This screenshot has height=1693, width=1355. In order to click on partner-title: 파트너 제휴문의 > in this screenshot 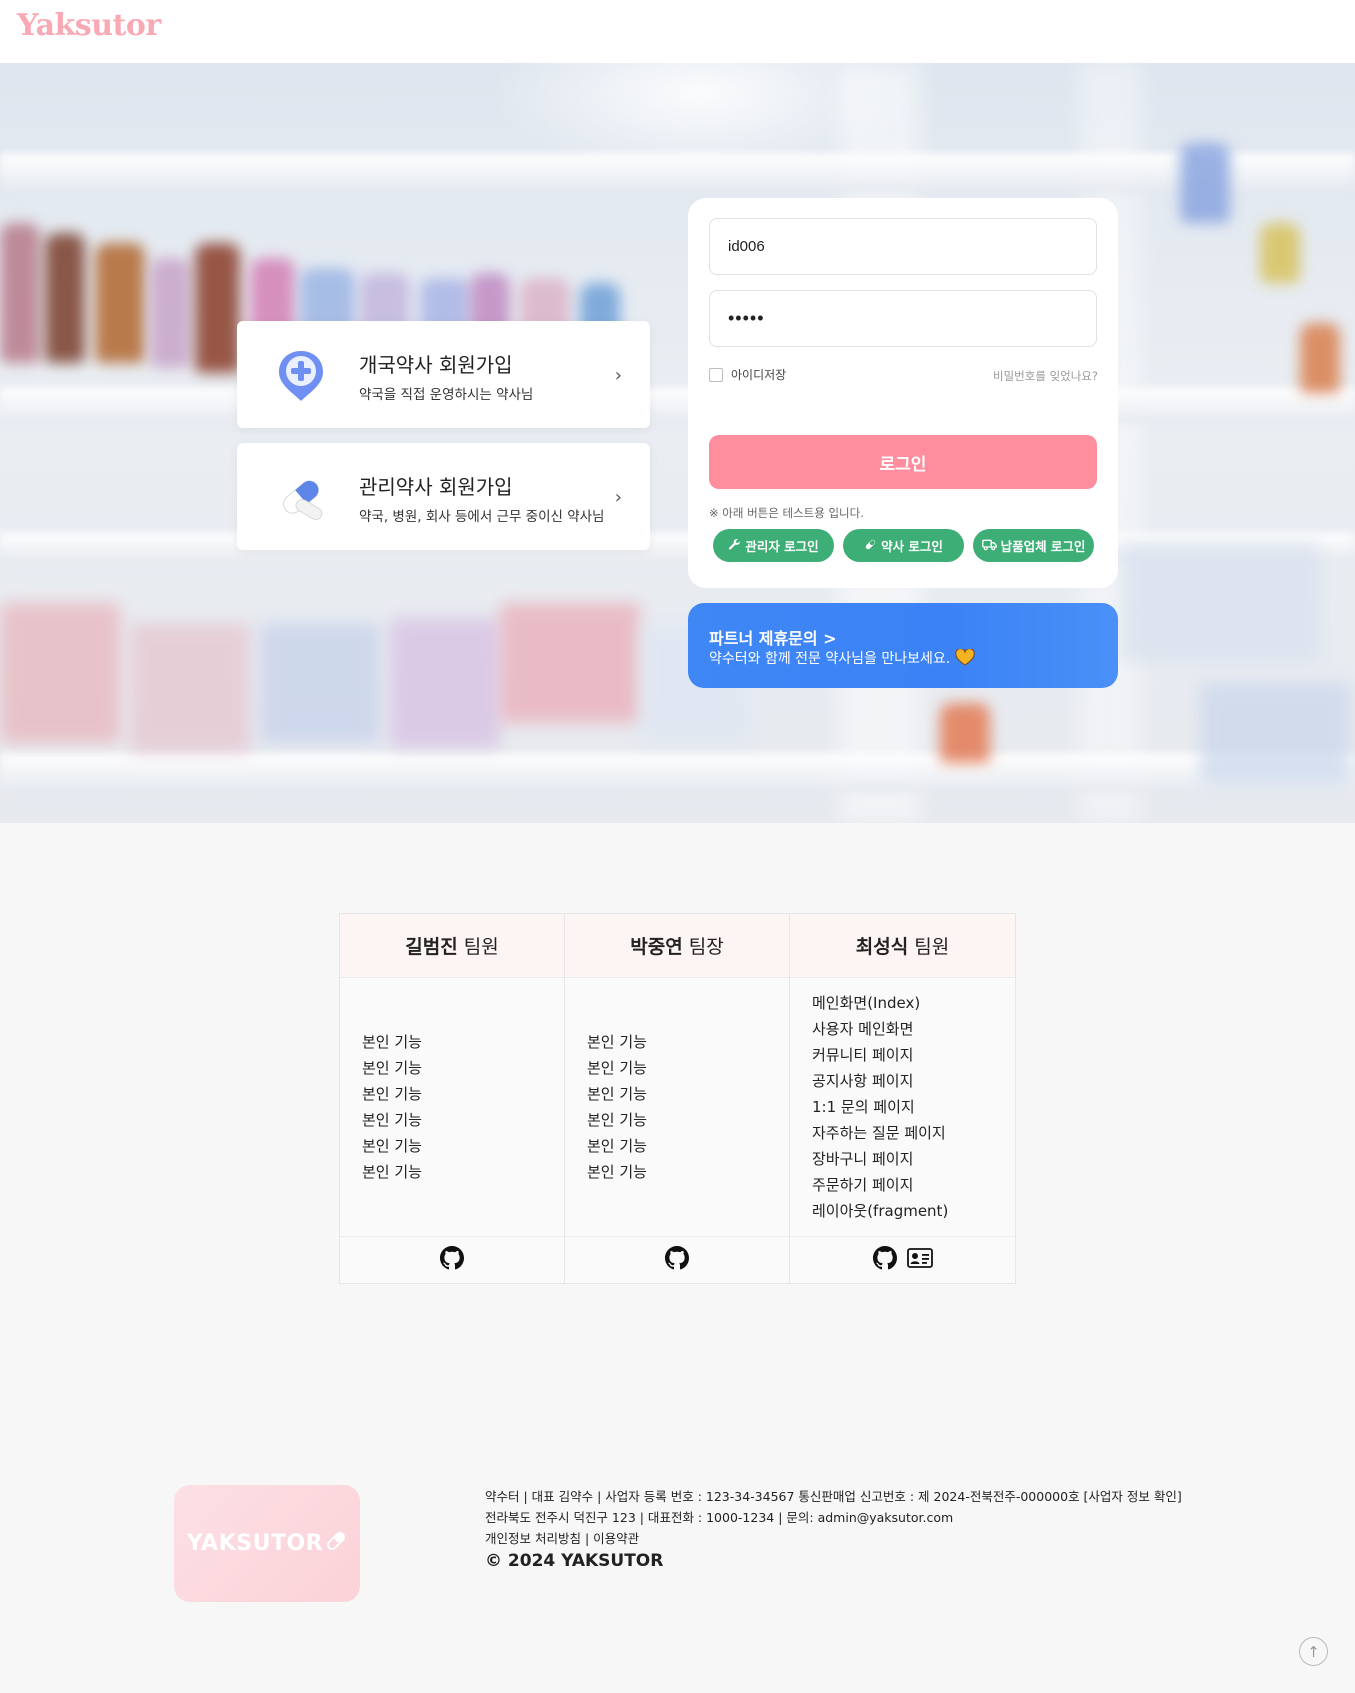, I will do `click(773, 638)`.